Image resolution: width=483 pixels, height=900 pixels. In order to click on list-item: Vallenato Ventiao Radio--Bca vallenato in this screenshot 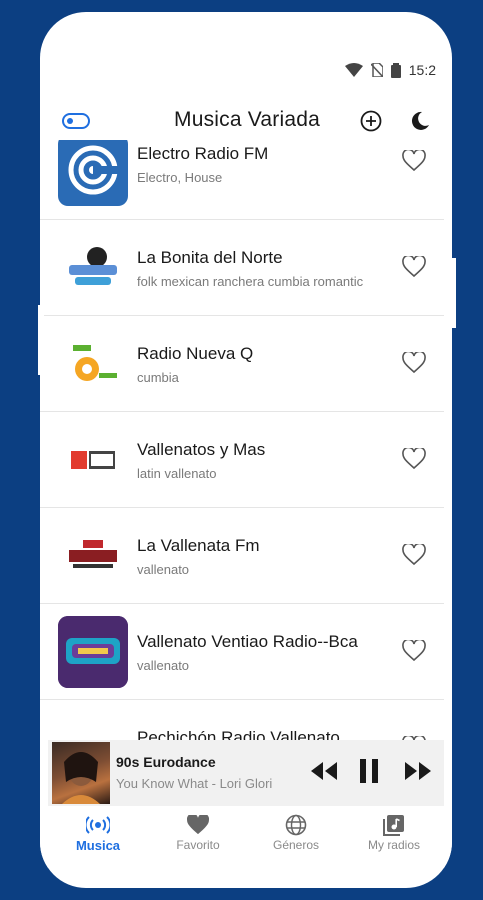, I will do `click(242, 652)`.